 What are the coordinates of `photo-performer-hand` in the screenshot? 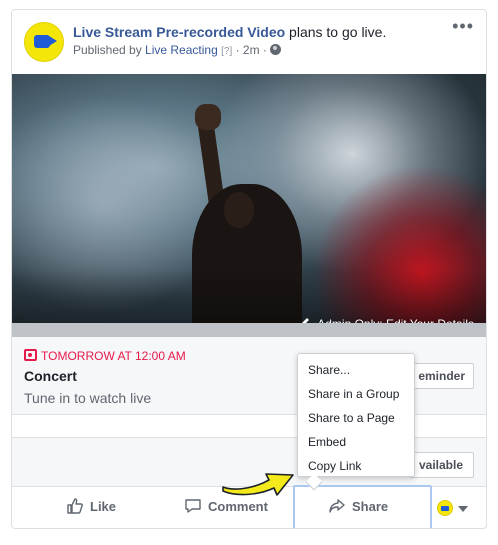 It's located at (208, 117).